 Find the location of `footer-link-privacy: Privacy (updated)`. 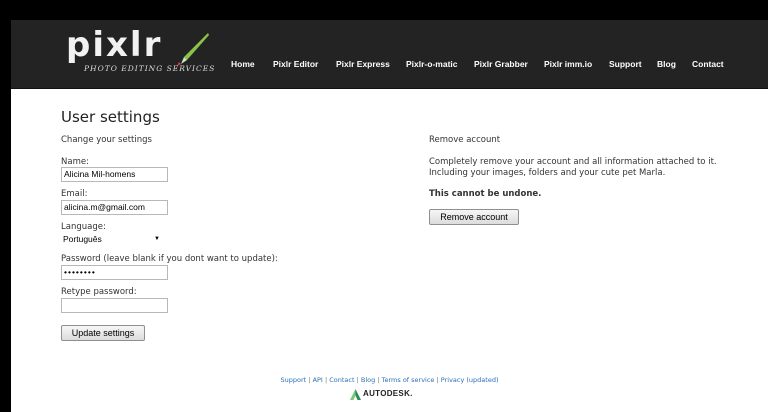

footer-link-privacy: Privacy (updated) is located at coordinates (470, 380).